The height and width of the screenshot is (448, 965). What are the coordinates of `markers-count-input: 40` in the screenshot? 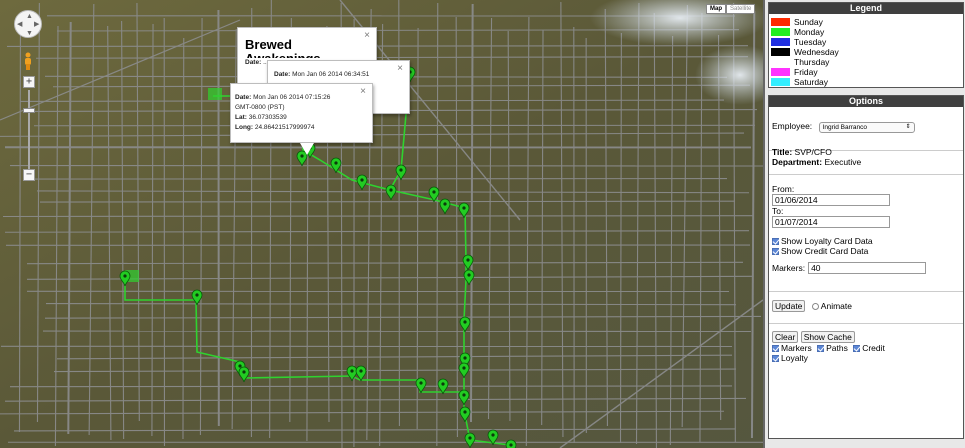 It's located at (867, 268).